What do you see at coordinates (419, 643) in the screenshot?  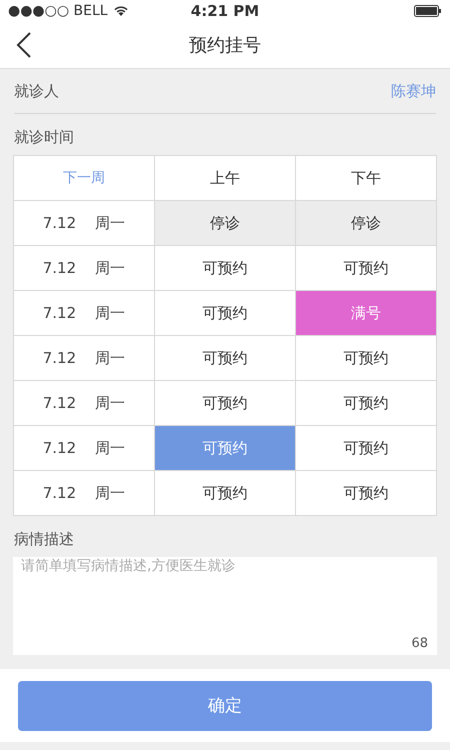 I see `char-counter: 68` at bounding box center [419, 643].